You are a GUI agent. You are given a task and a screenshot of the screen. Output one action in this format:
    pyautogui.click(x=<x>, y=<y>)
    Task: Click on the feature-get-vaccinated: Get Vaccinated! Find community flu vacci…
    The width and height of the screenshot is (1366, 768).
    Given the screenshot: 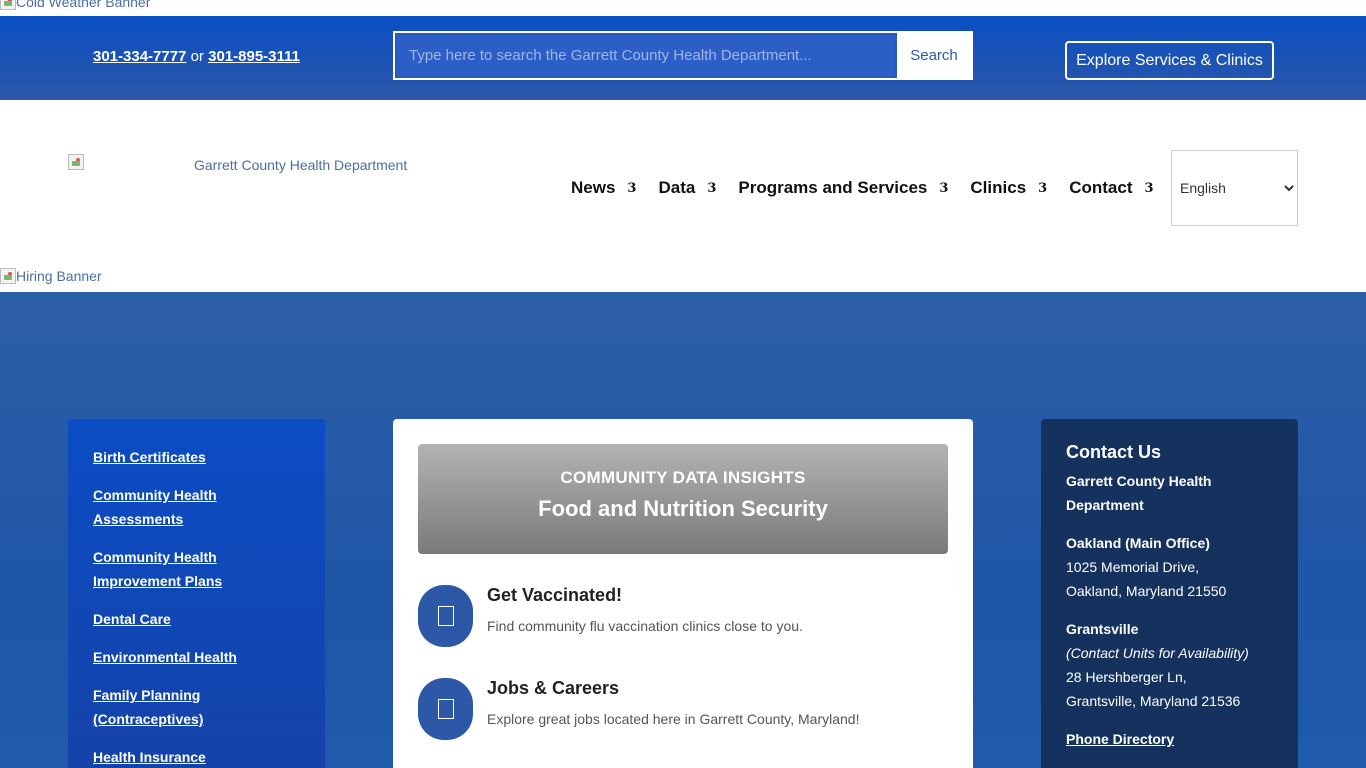 What is the action you would take?
    pyautogui.click(x=610, y=616)
    